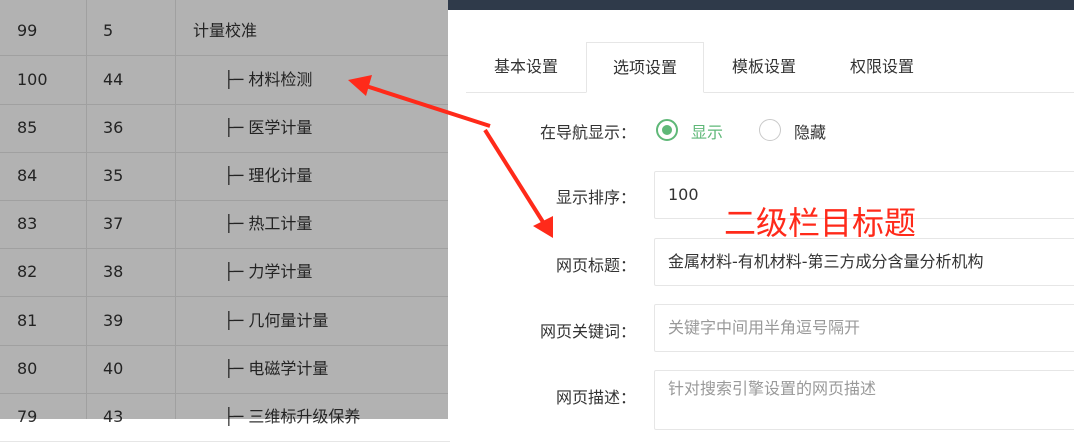  What do you see at coordinates (518, 183) in the screenshot?
I see `arrow-to-title-field` at bounding box center [518, 183].